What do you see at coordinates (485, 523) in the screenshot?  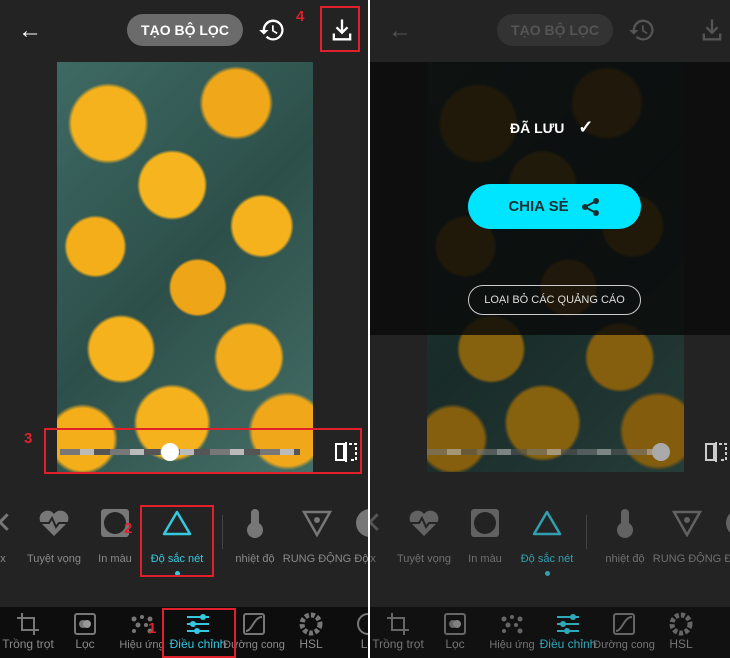 I see `vignette-icon` at bounding box center [485, 523].